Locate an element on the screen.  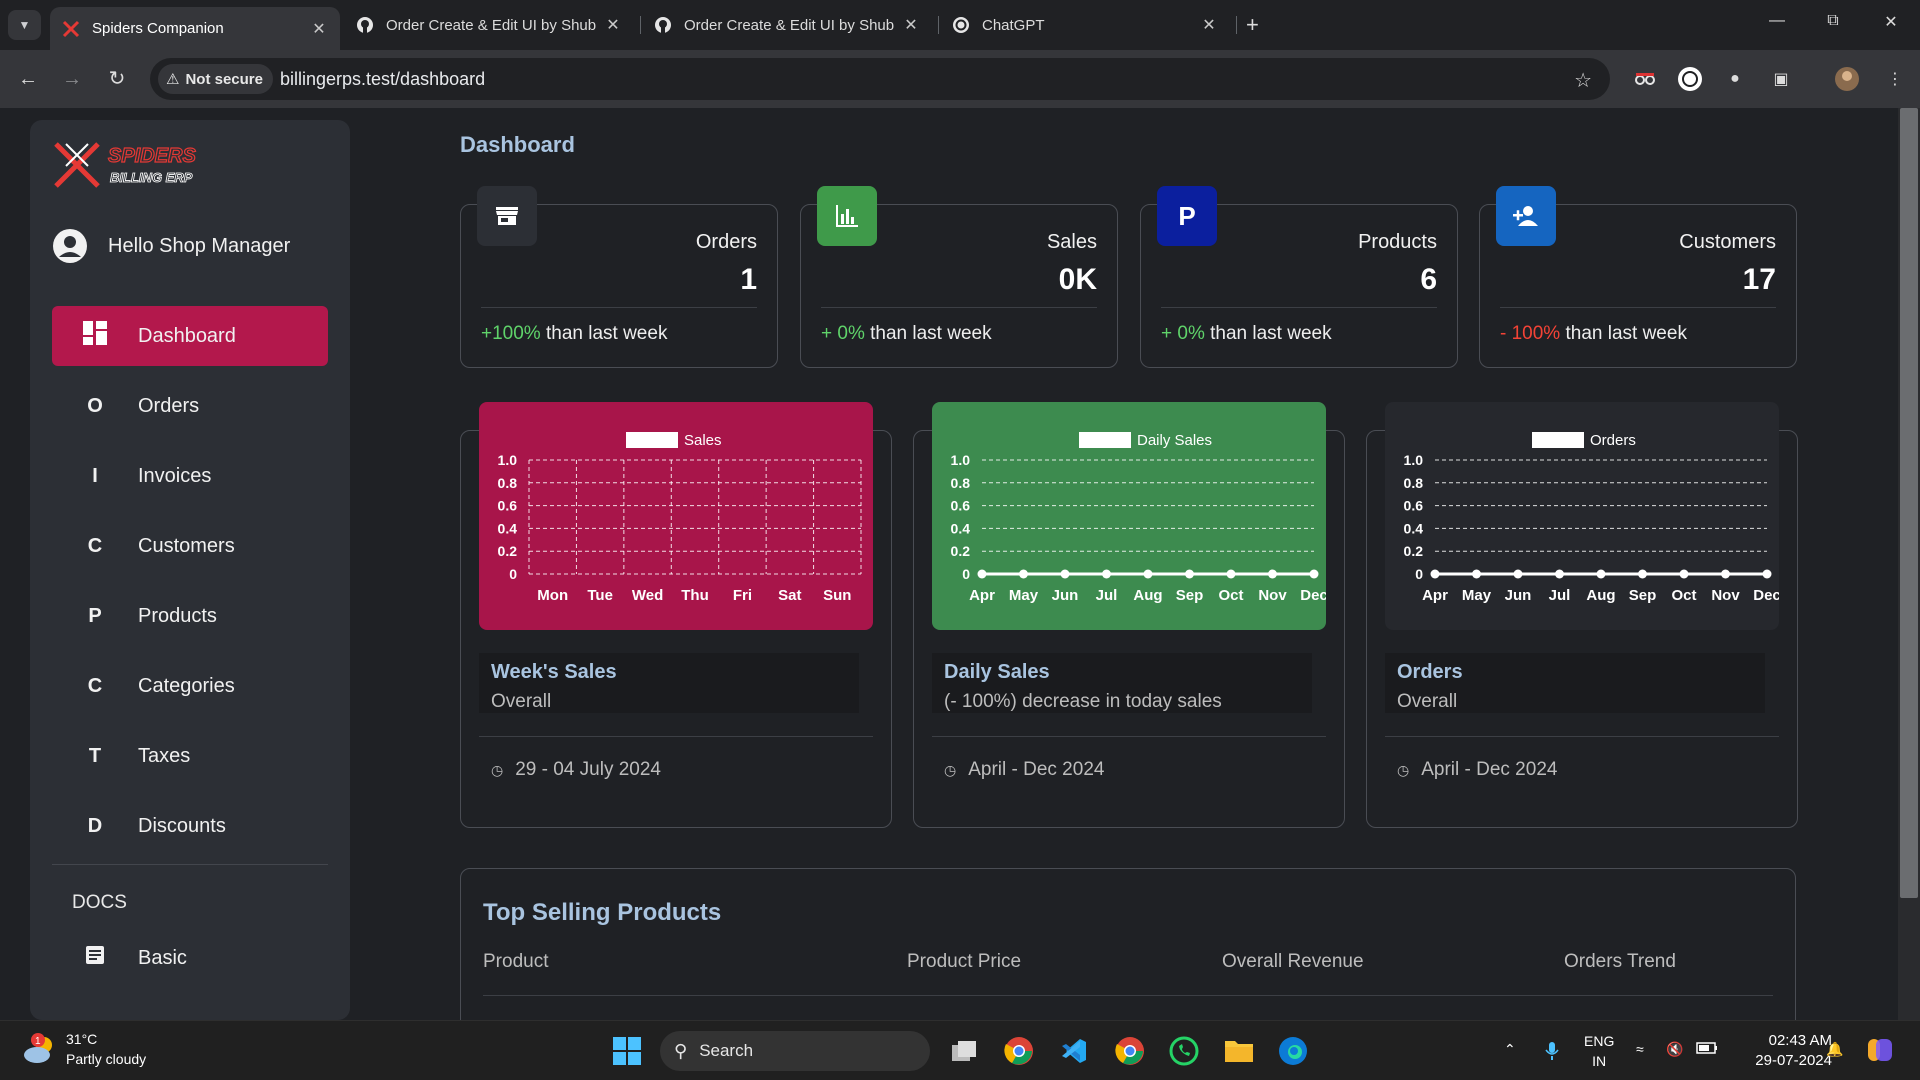
tab-title: Order Create & Edit UI by Shub is located at coordinates (789, 25).